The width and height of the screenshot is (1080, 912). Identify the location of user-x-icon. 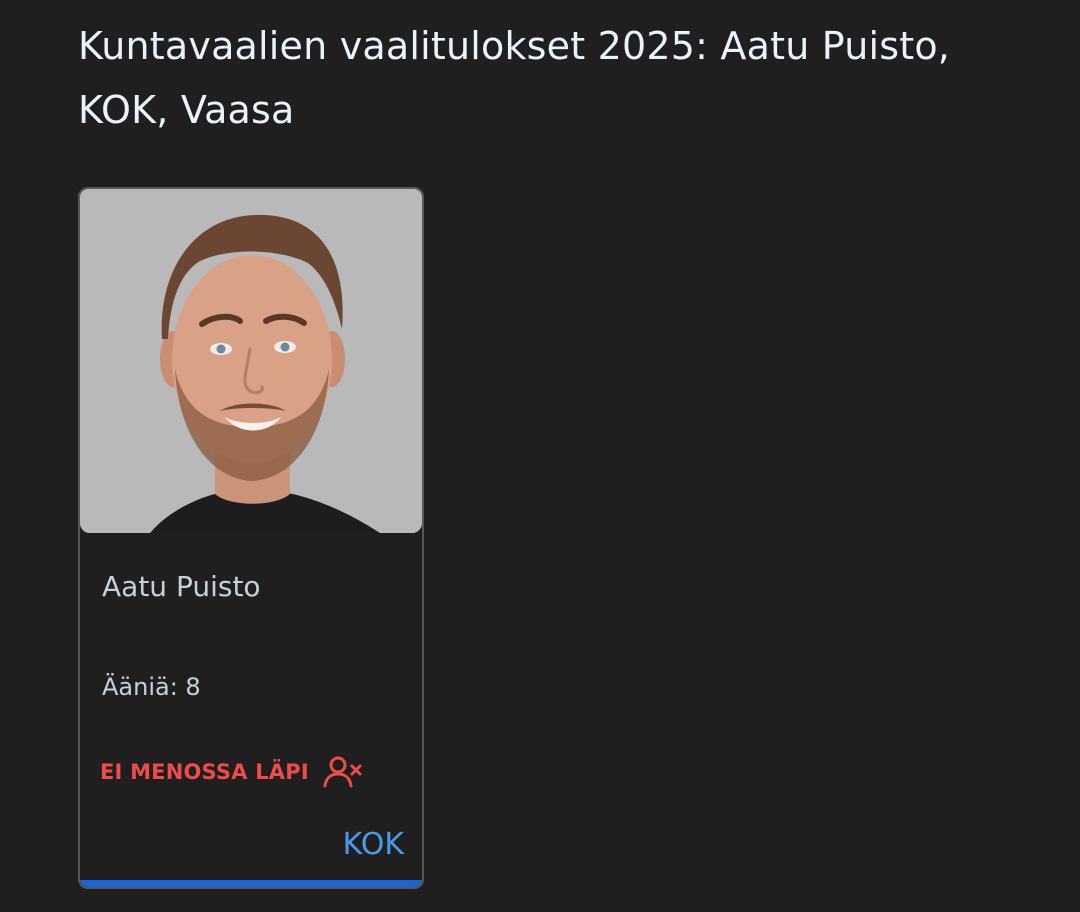
(343, 772).